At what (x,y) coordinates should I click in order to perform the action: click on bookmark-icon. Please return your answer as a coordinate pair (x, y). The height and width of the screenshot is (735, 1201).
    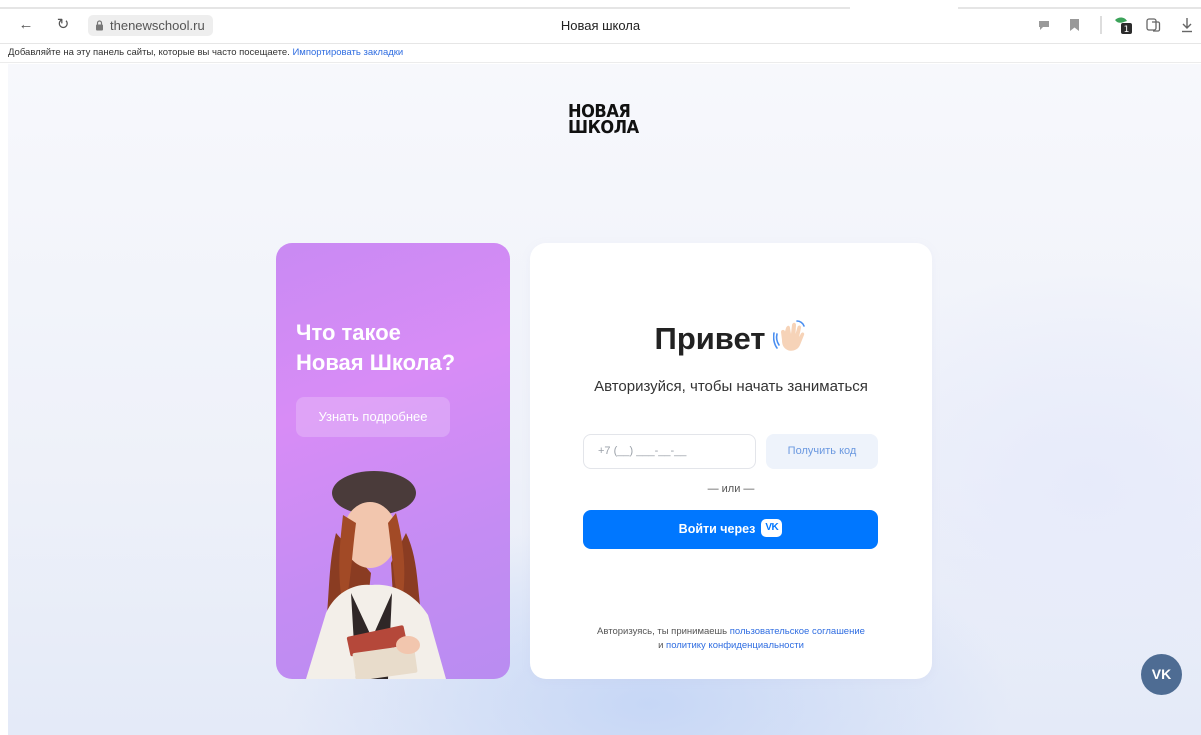
    Looking at the image, I should click on (1074, 25).